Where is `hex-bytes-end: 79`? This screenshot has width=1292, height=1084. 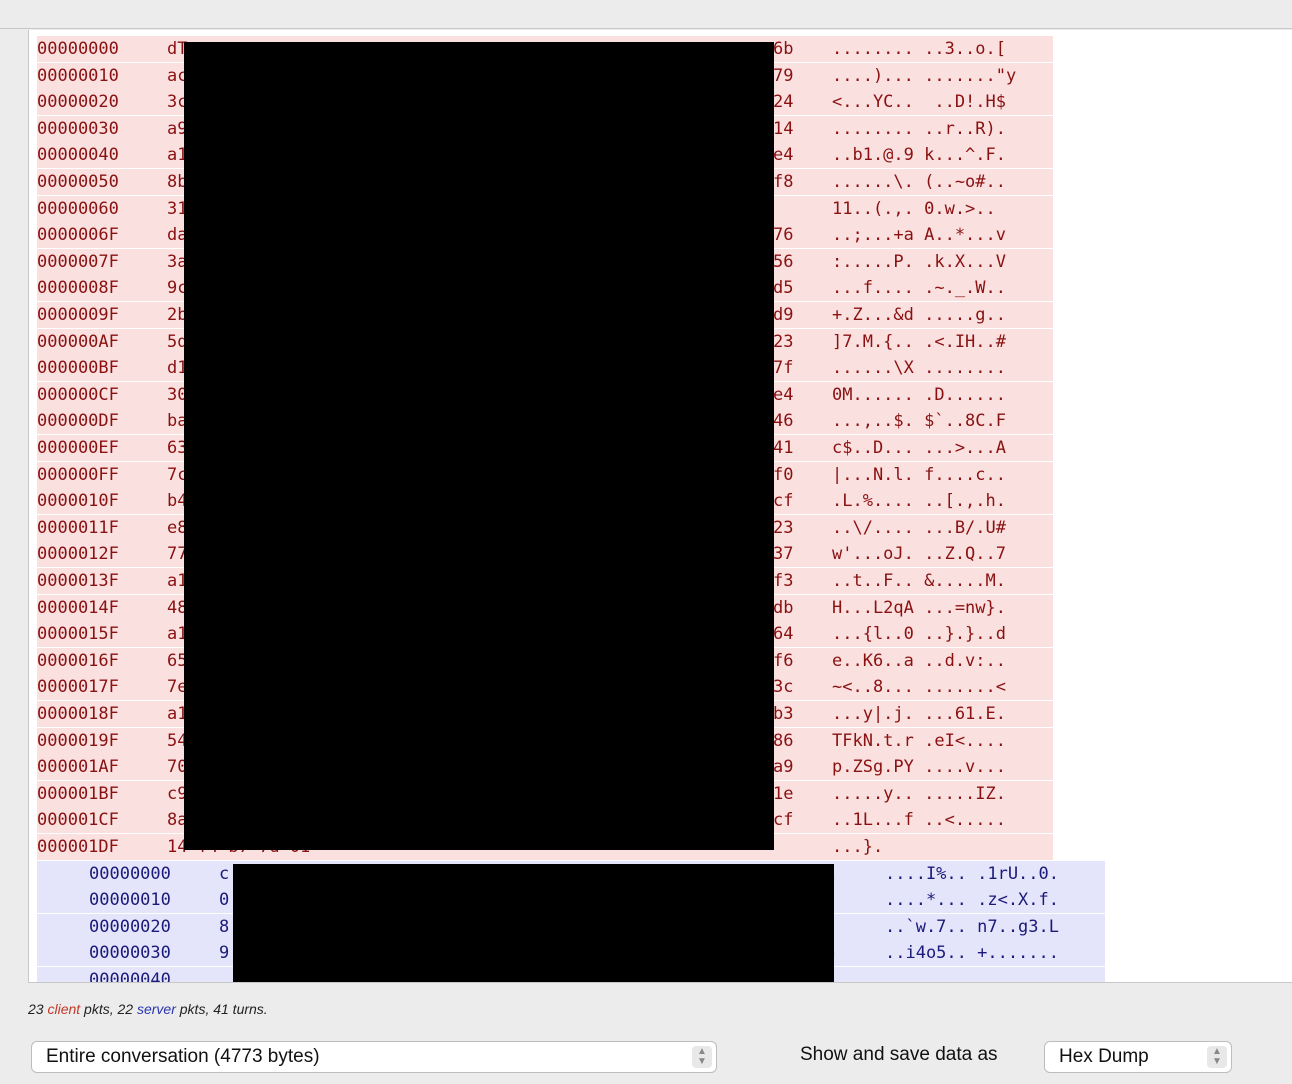
hex-bytes-end: 79 is located at coordinates (783, 75).